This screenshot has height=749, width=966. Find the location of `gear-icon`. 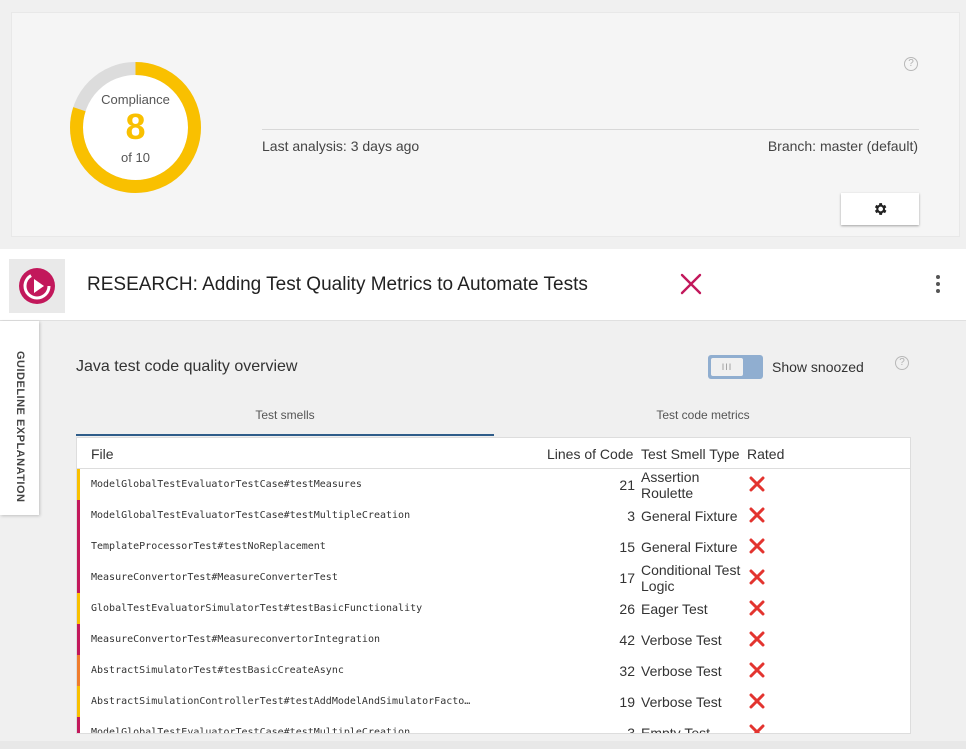

gear-icon is located at coordinates (880, 209).